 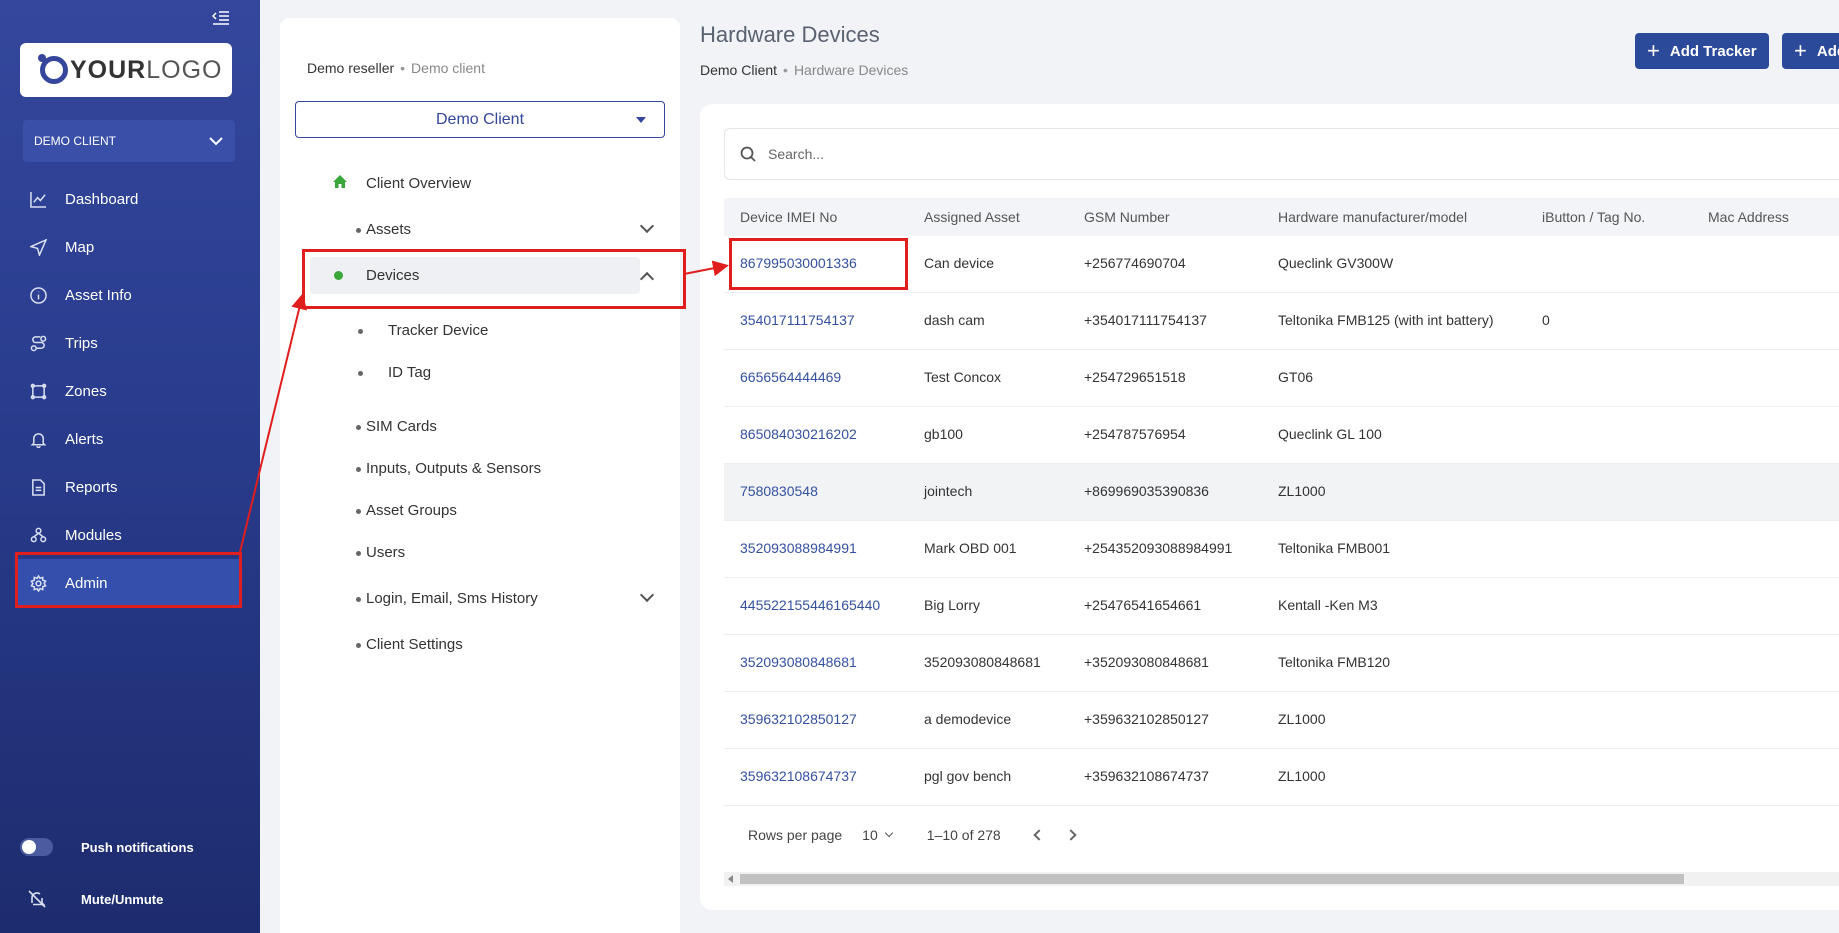 What do you see at coordinates (1336, 263) in the screenshot?
I see `cell-model: Queclink GV300W` at bounding box center [1336, 263].